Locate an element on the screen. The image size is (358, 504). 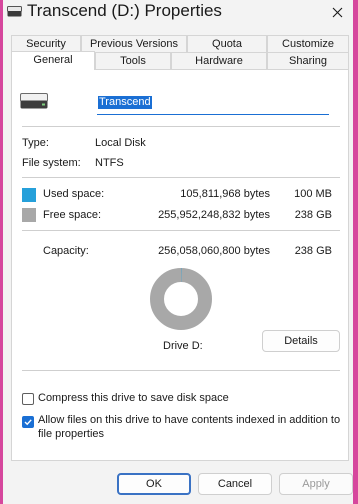
tab-general: General is located at coordinates (53, 60).